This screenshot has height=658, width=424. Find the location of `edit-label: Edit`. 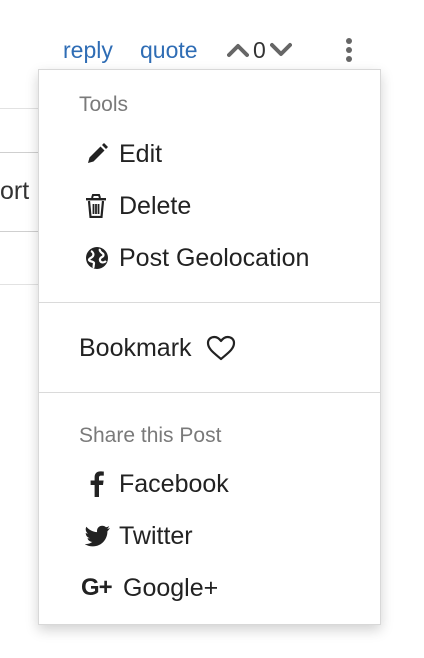

edit-label: Edit is located at coordinates (141, 154).